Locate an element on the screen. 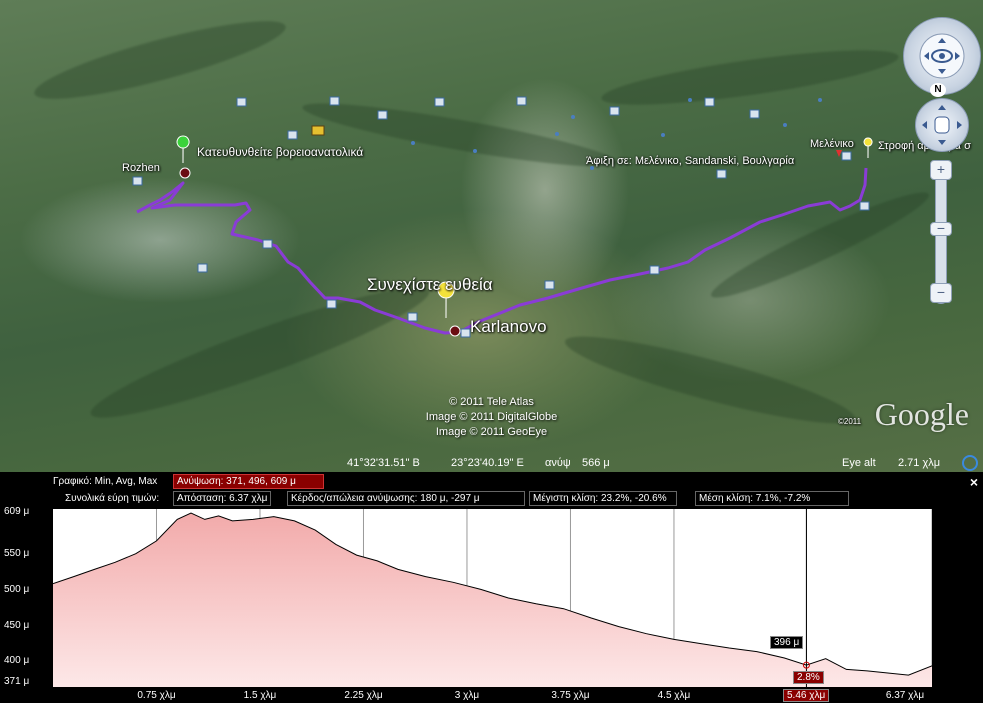 The image size is (983, 703). credit-digitalglobe: Image © 2011 DigitalGlobe is located at coordinates (491, 417).